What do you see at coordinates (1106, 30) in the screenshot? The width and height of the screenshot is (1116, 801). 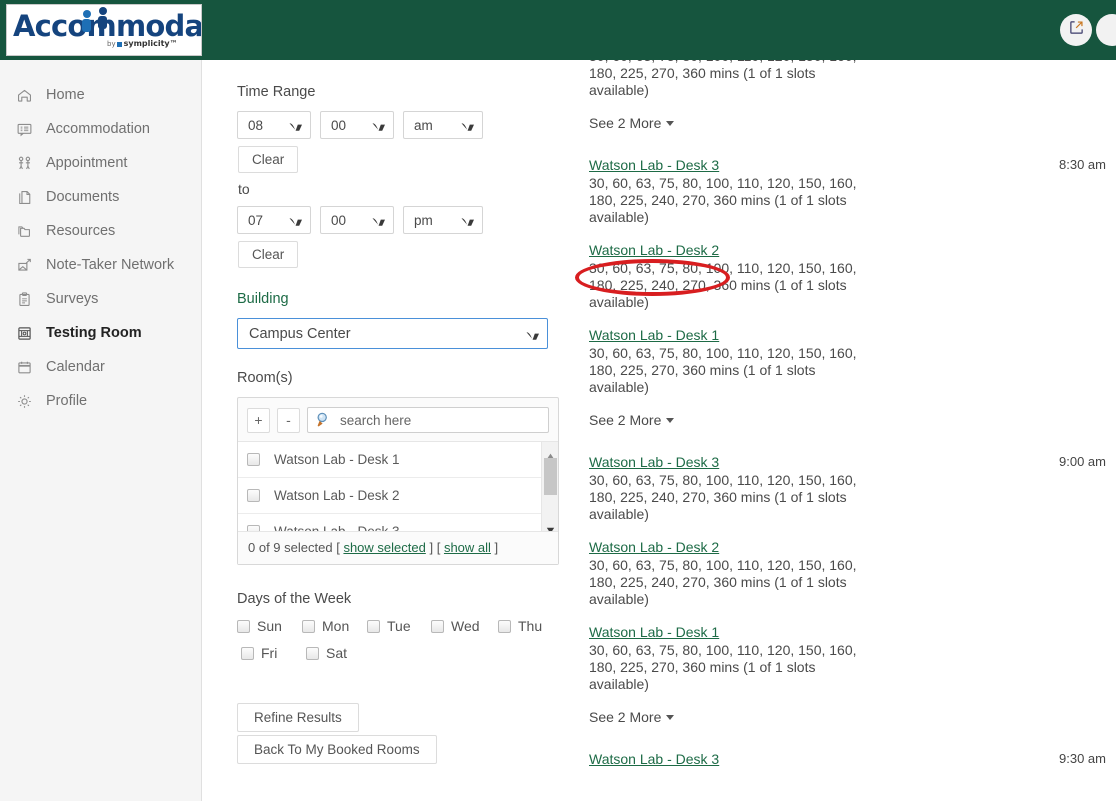 I see `user-menu-button` at bounding box center [1106, 30].